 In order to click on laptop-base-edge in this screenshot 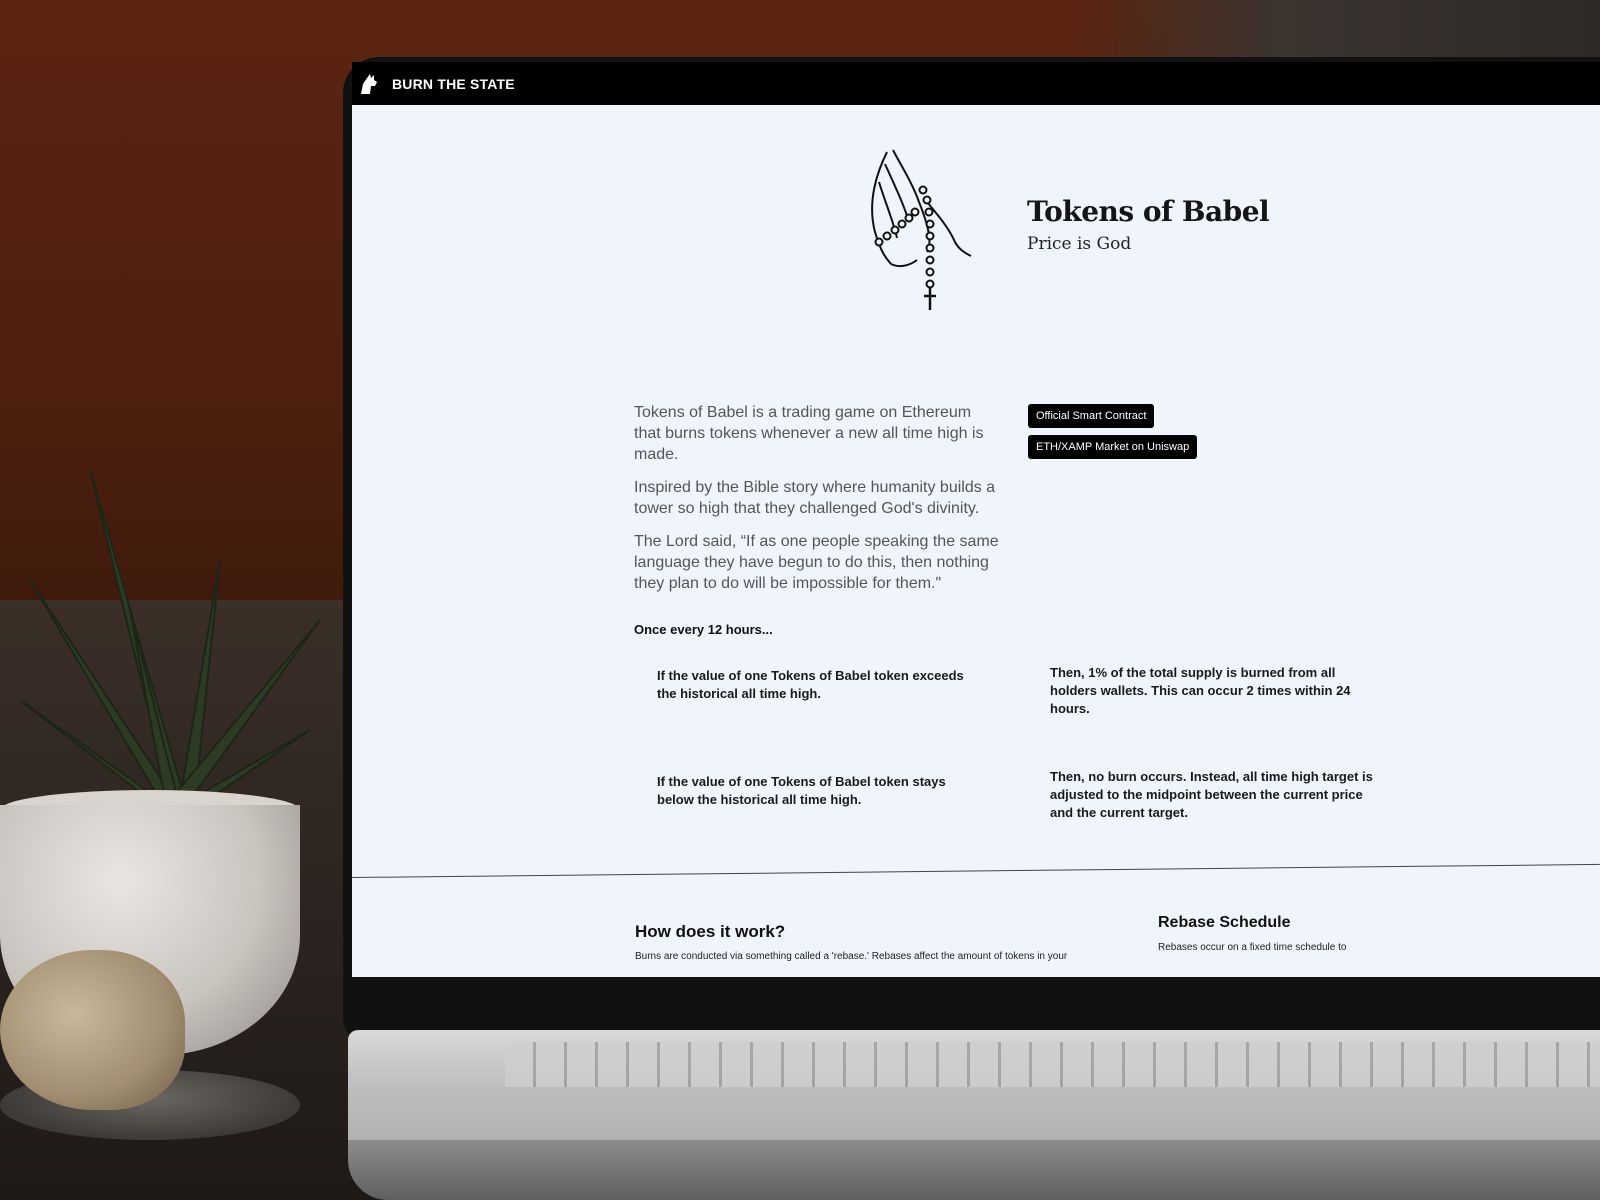, I will do `click(974, 1170)`.